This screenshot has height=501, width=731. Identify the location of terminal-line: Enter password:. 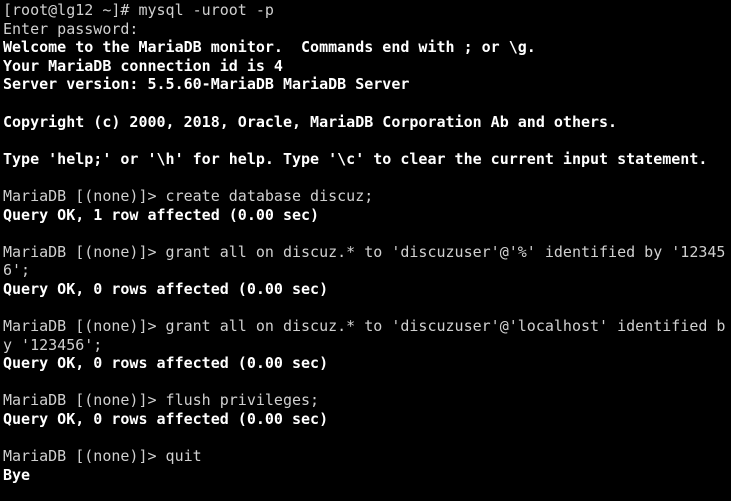
(71, 28).